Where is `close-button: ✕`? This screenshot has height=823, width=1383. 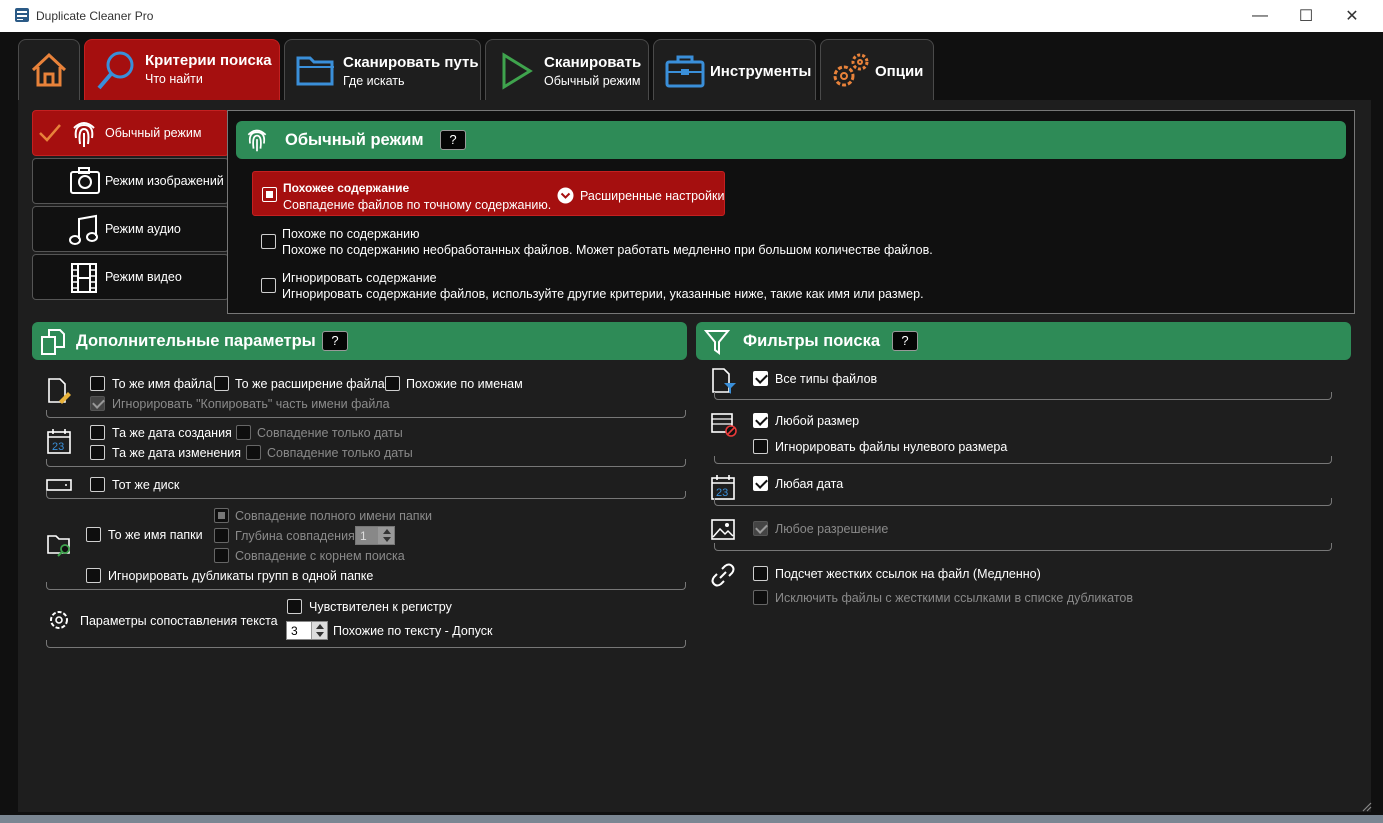
close-button: ✕ is located at coordinates (1352, 16).